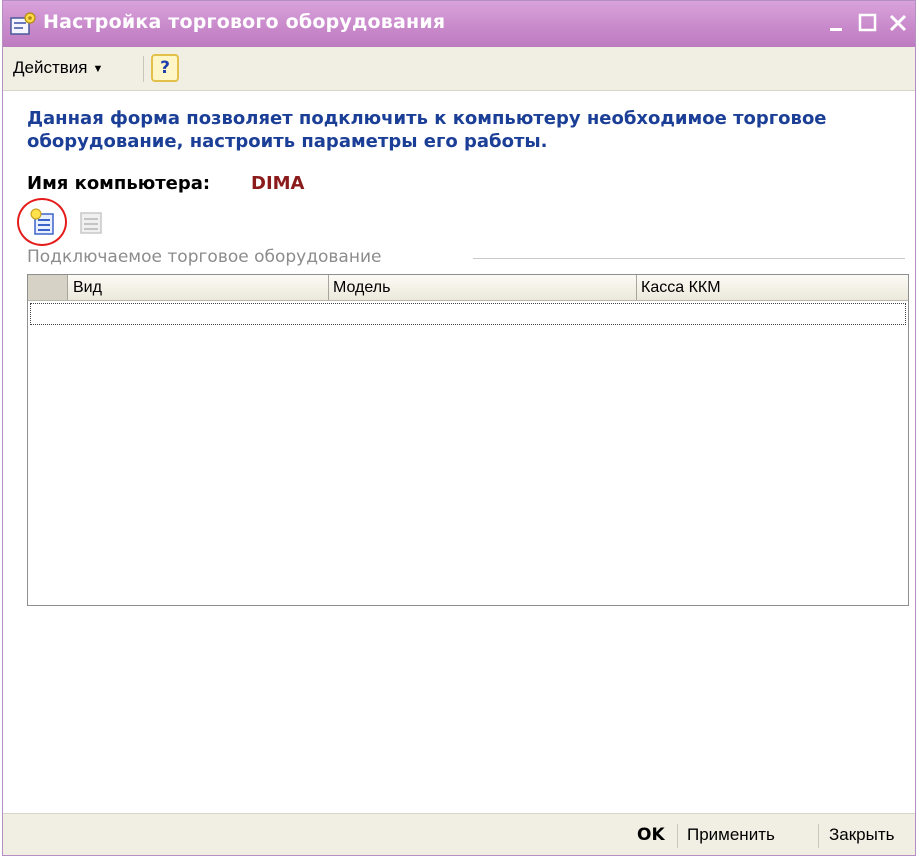 Image resolution: width=918 pixels, height=856 pixels. Describe the element at coordinates (143, 69) in the screenshot. I see `menu-separator` at that location.